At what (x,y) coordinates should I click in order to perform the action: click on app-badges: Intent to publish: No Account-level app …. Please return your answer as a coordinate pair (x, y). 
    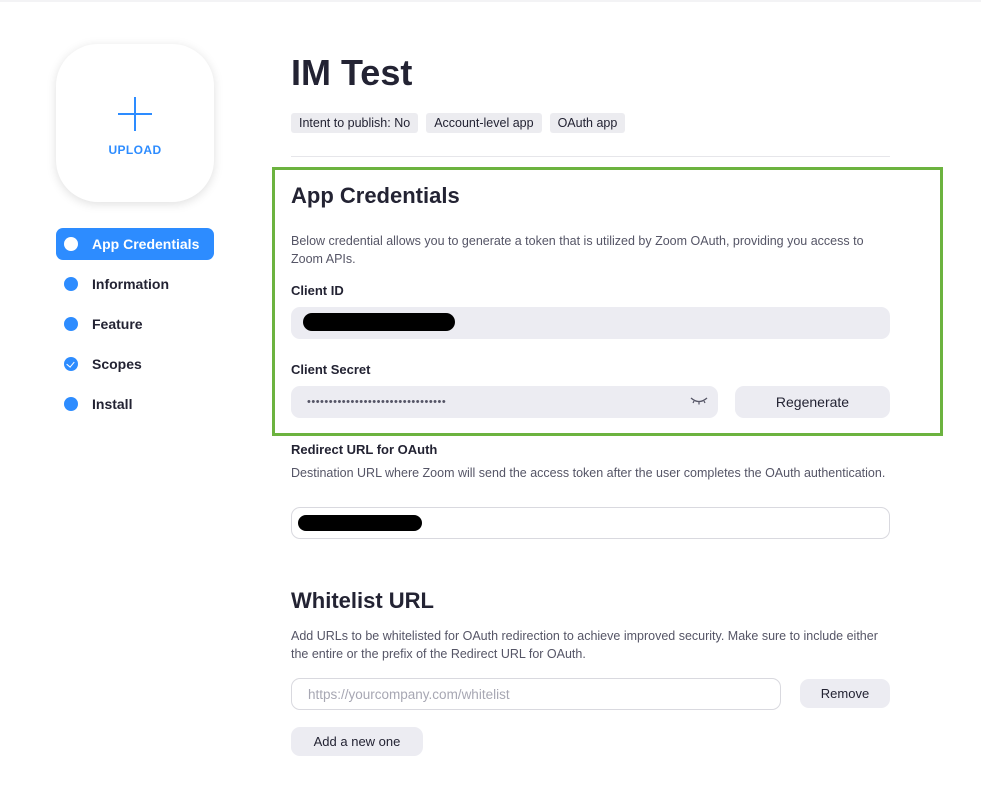
    Looking at the image, I should click on (458, 123).